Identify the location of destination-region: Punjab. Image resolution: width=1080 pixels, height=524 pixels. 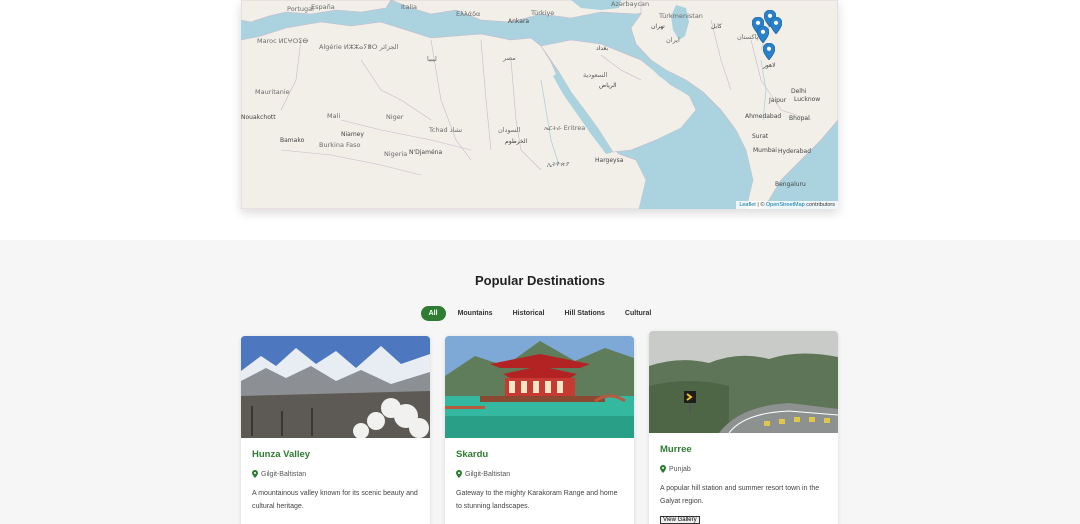
(743, 469).